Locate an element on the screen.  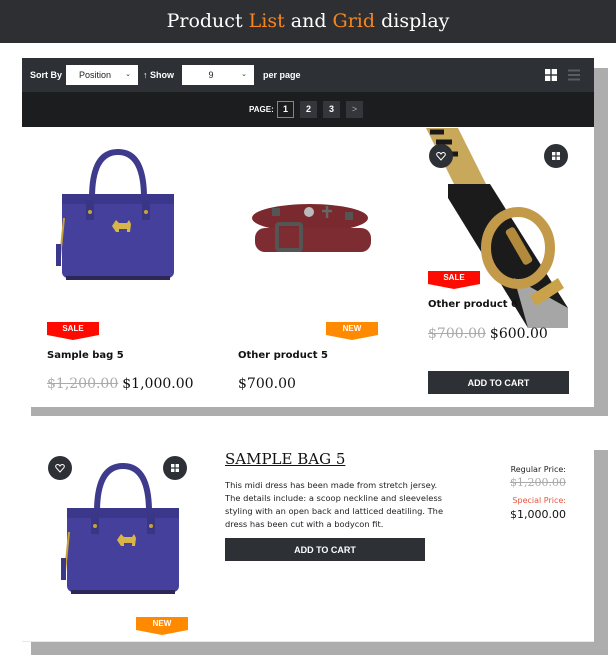
arrow-up-icon: ↑ is located at coordinates (145, 75).